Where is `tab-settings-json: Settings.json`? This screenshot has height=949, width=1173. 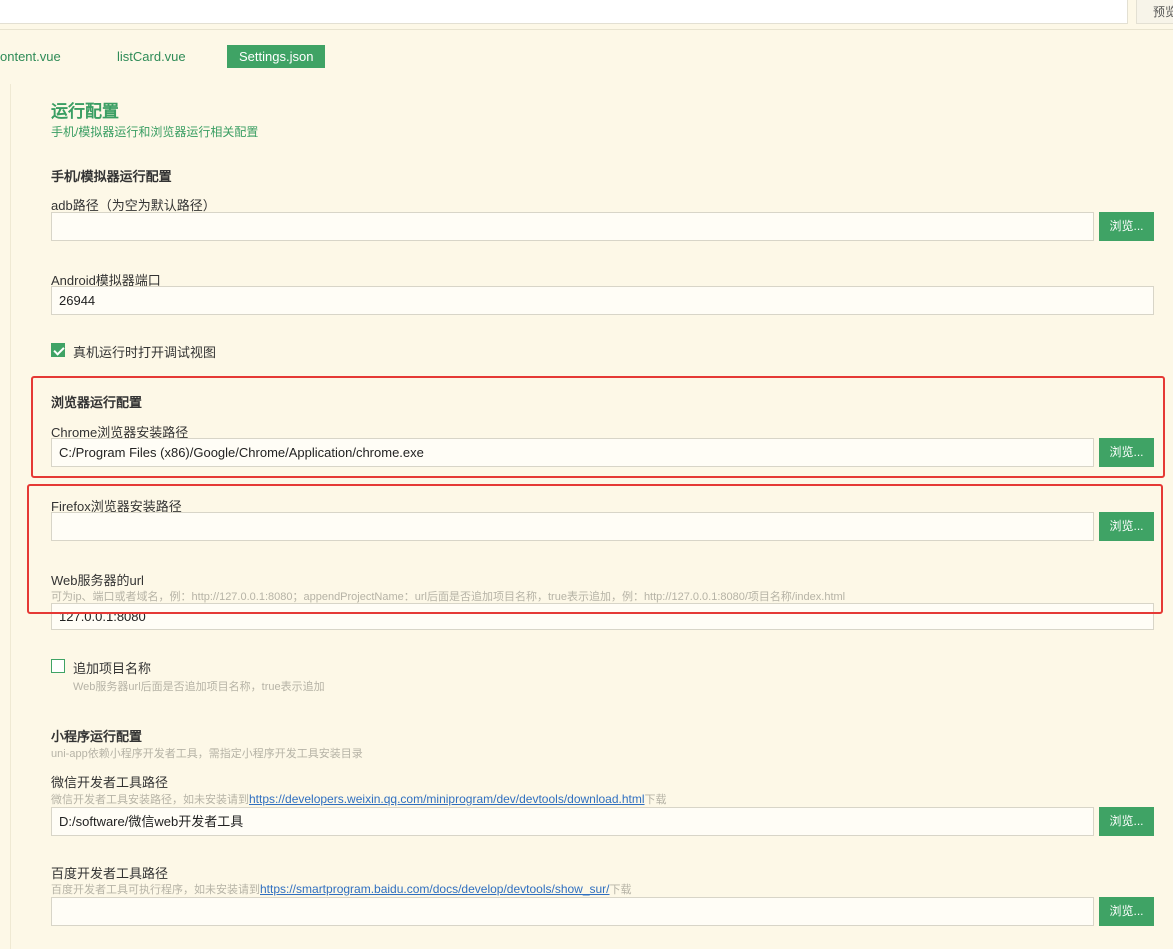
tab-settings-json: Settings.json is located at coordinates (276, 56).